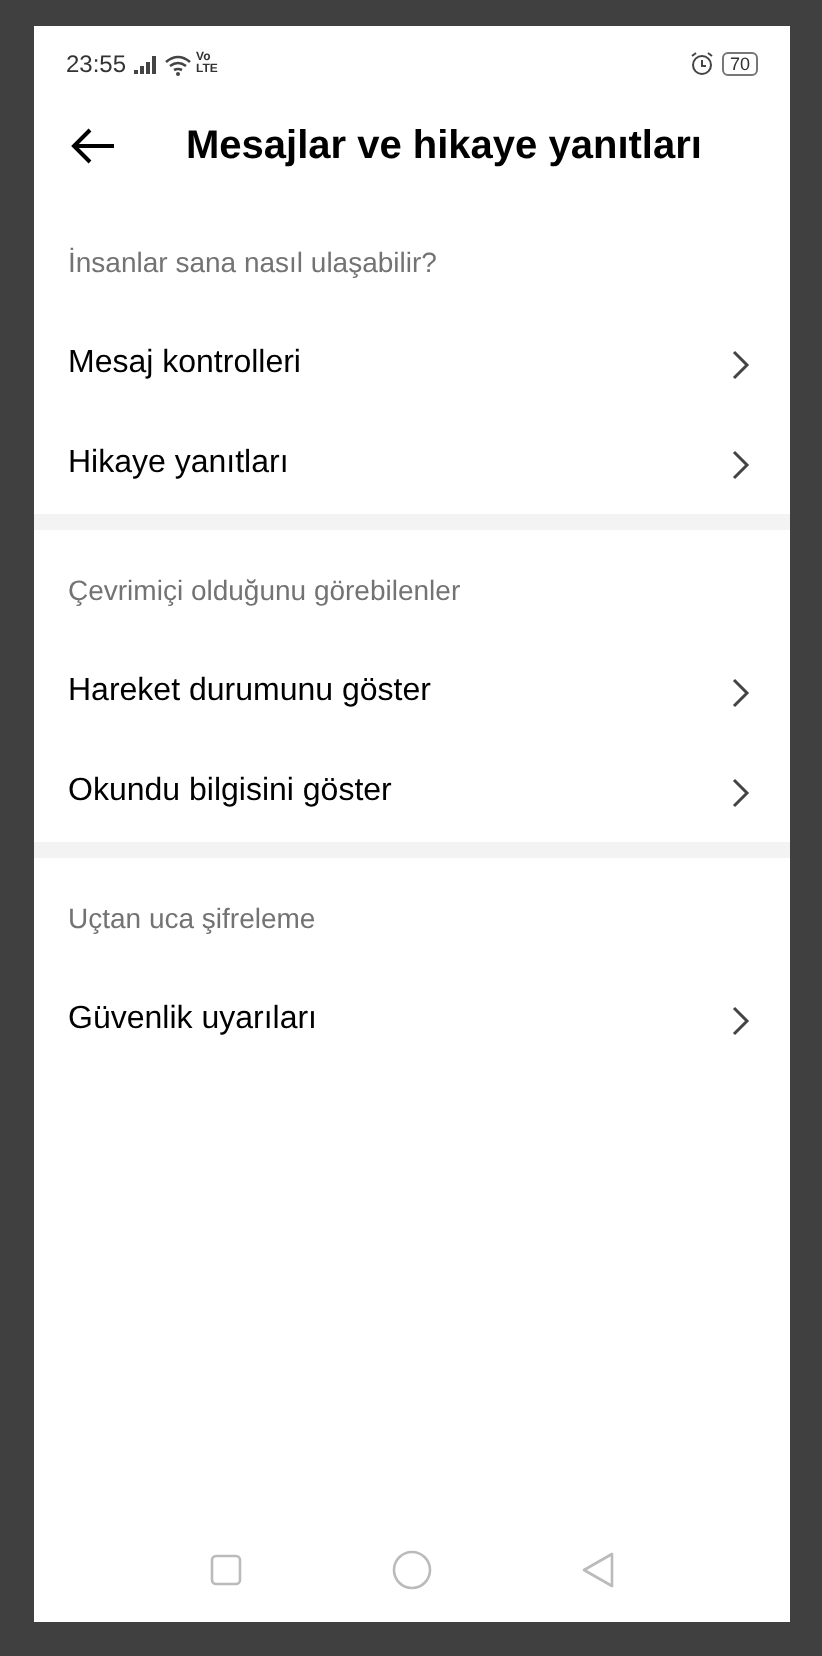  Describe the element at coordinates (178, 64) in the screenshot. I see `wifi-icon` at that location.